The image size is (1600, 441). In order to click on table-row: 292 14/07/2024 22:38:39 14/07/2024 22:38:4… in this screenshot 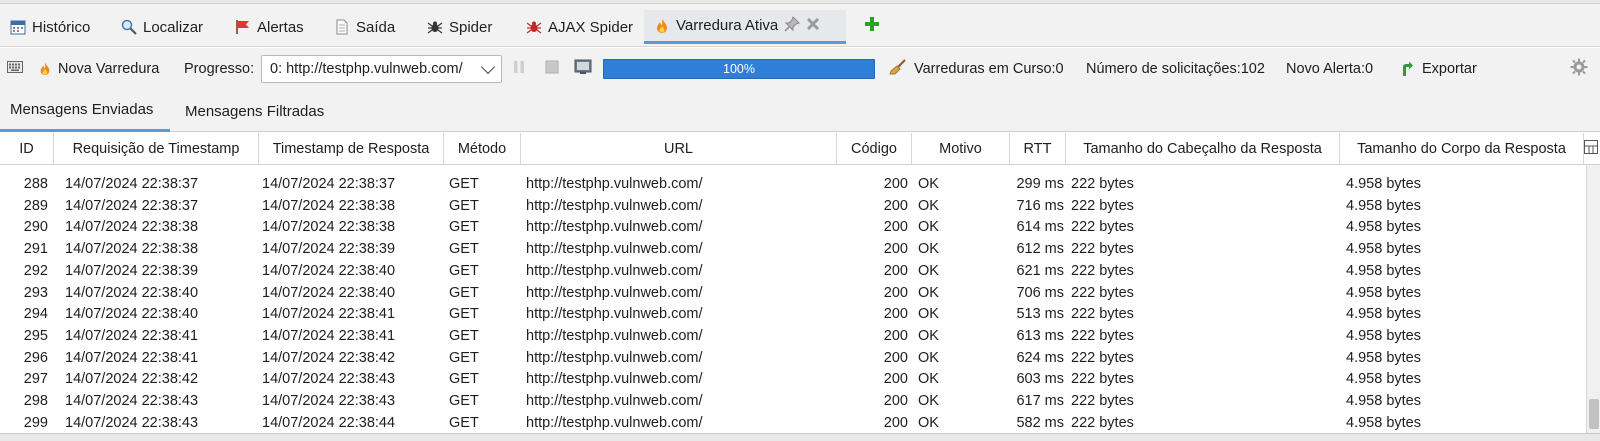, I will do `click(792, 271)`.